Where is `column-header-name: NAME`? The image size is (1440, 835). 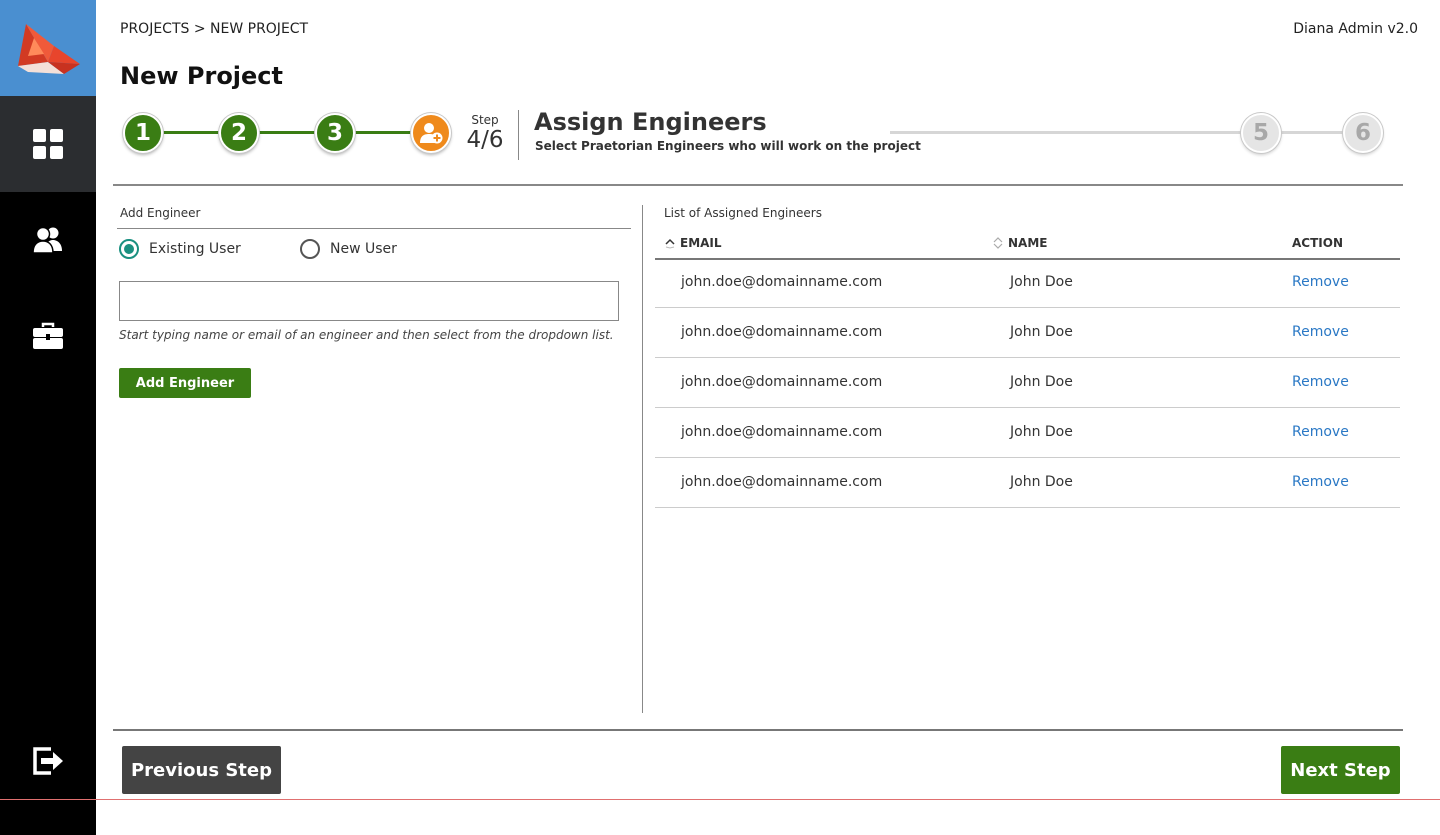 column-header-name: NAME is located at coordinates (1019, 243).